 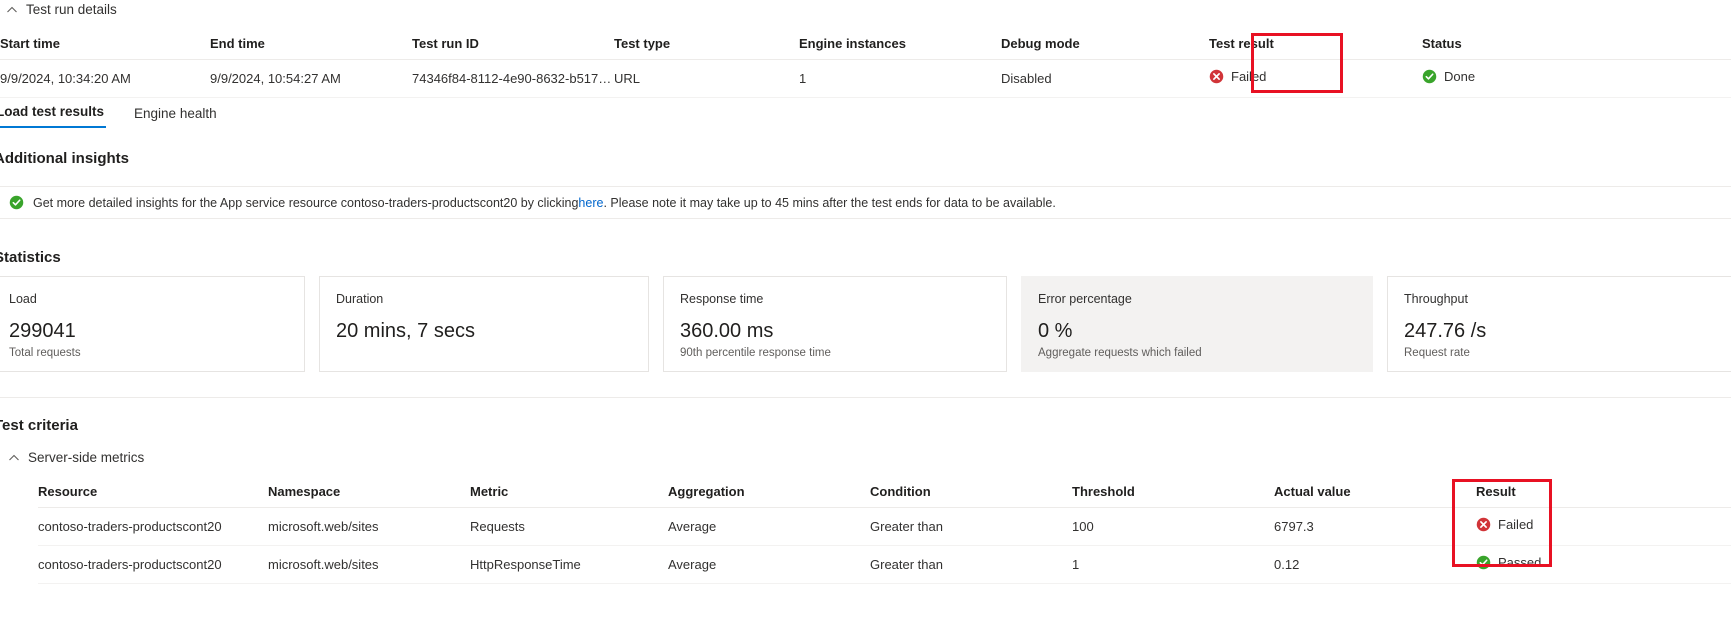 What do you see at coordinates (30, 257) in the screenshot?
I see `statistics-heading: Statistics` at bounding box center [30, 257].